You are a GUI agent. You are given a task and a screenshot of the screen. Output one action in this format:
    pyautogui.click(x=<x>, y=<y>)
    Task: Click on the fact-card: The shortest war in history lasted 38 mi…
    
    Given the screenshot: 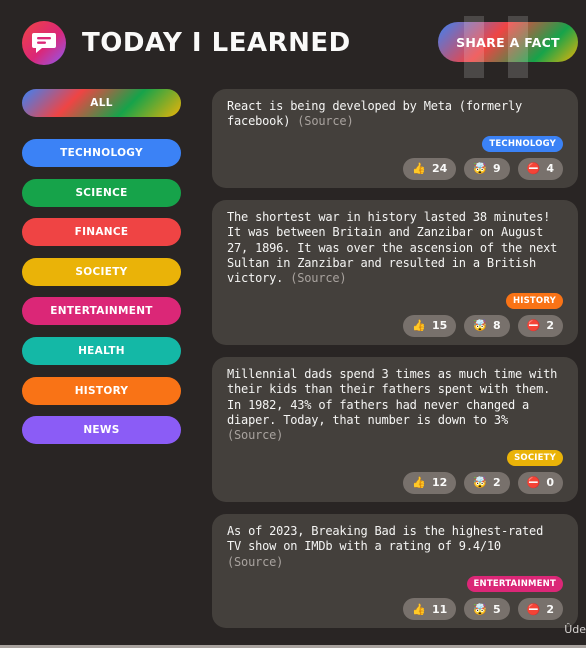 What is the action you would take?
    pyautogui.click(x=395, y=272)
    